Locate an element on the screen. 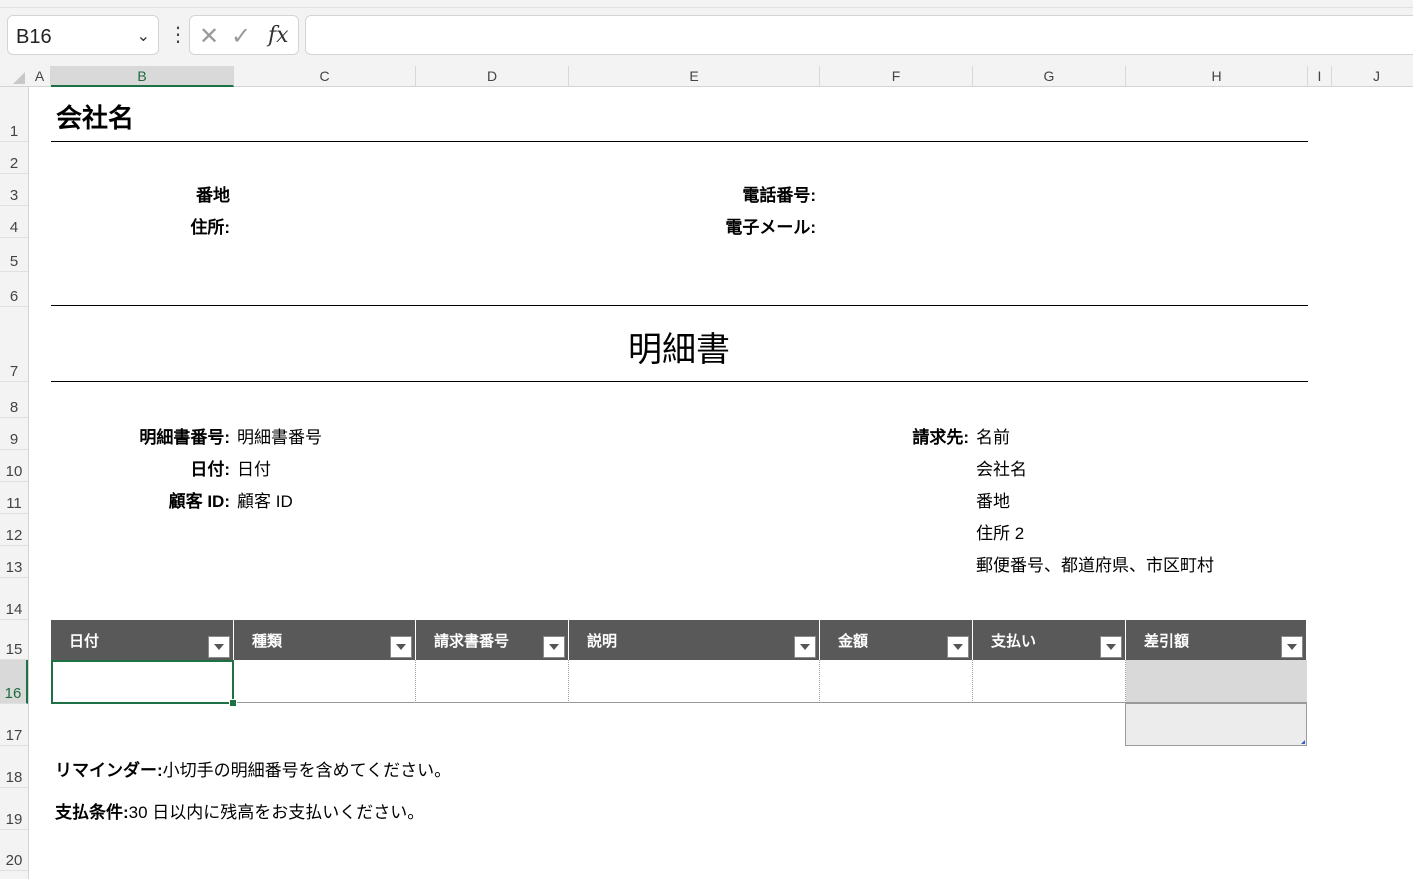  name-box: B16 ⌄ is located at coordinates (83, 35).